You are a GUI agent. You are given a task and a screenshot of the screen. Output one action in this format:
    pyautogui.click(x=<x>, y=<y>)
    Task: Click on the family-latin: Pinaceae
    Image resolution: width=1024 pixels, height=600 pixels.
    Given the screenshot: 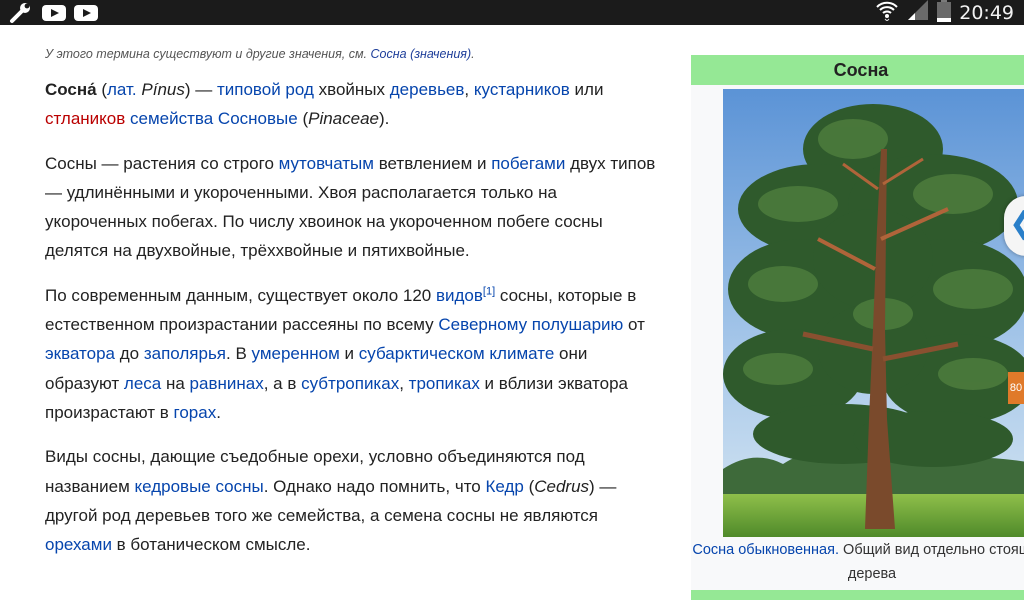 What is the action you would take?
    pyautogui.click(x=343, y=119)
    